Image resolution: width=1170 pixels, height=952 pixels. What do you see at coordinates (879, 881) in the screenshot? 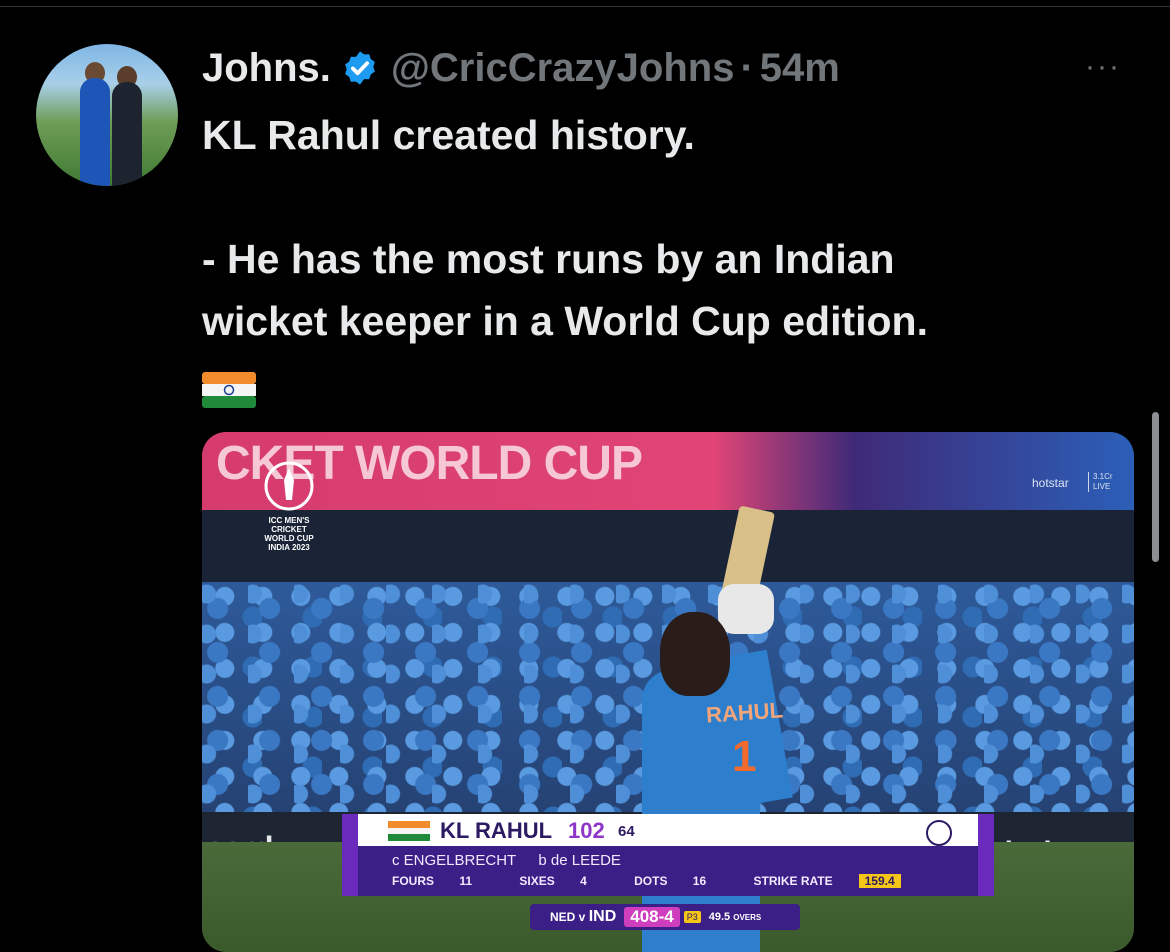
I see `strike-rate-value: 159.4` at bounding box center [879, 881].